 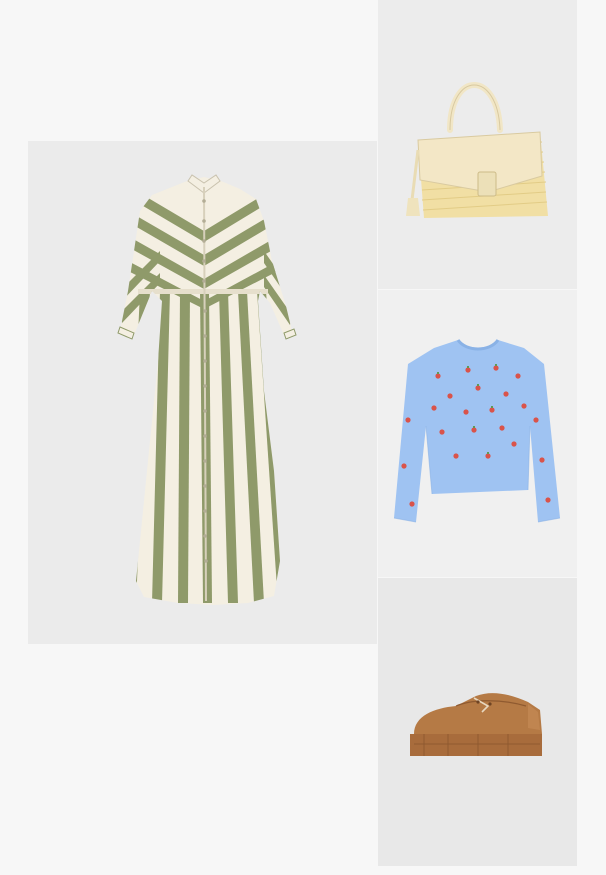 I want to click on product-tile-bag: straw-handbag-image, so click(x=477, y=144).